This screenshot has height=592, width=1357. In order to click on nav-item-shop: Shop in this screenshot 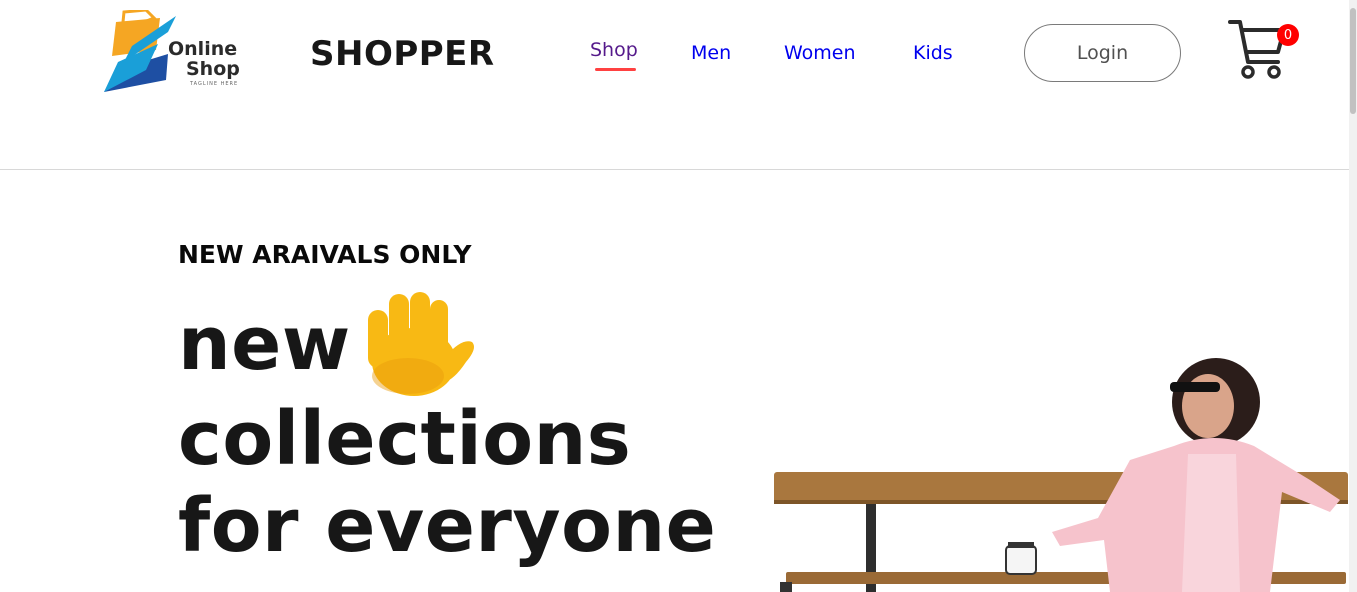, I will do `click(614, 50)`.